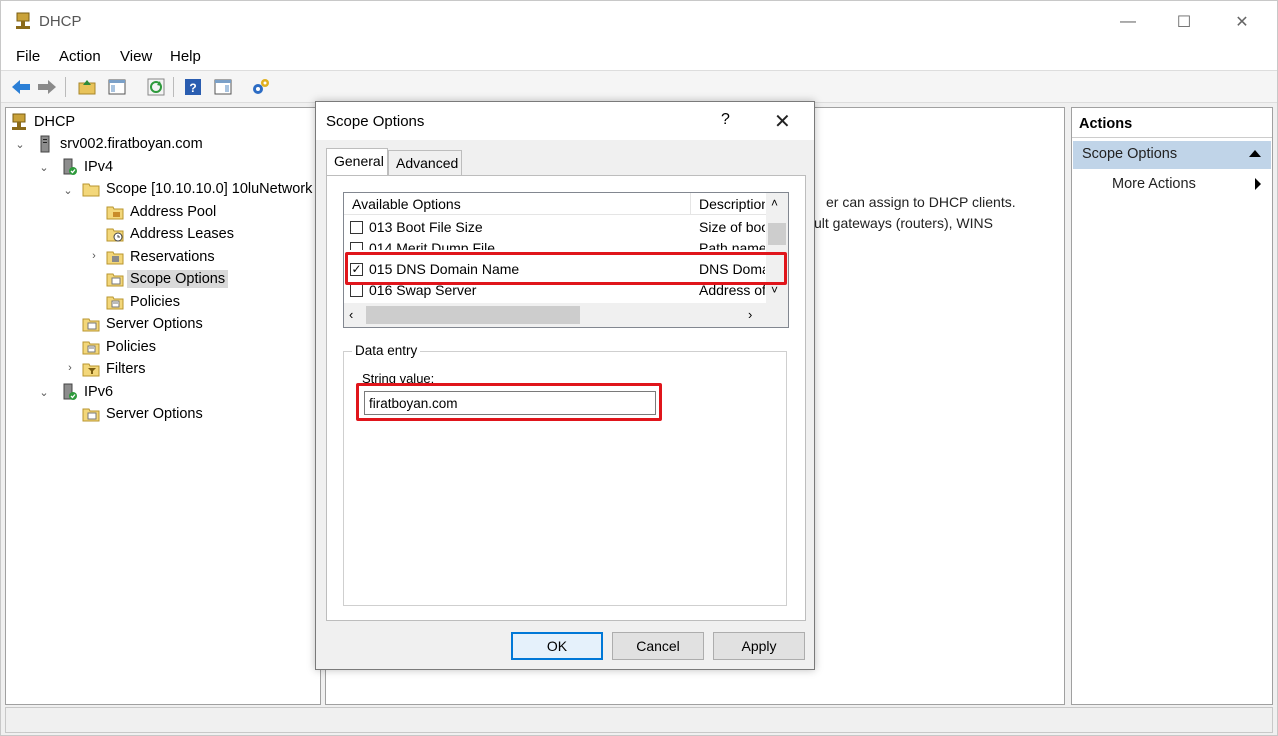  I want to click on actions-section-label: Scope Options, so click(1130, 154).